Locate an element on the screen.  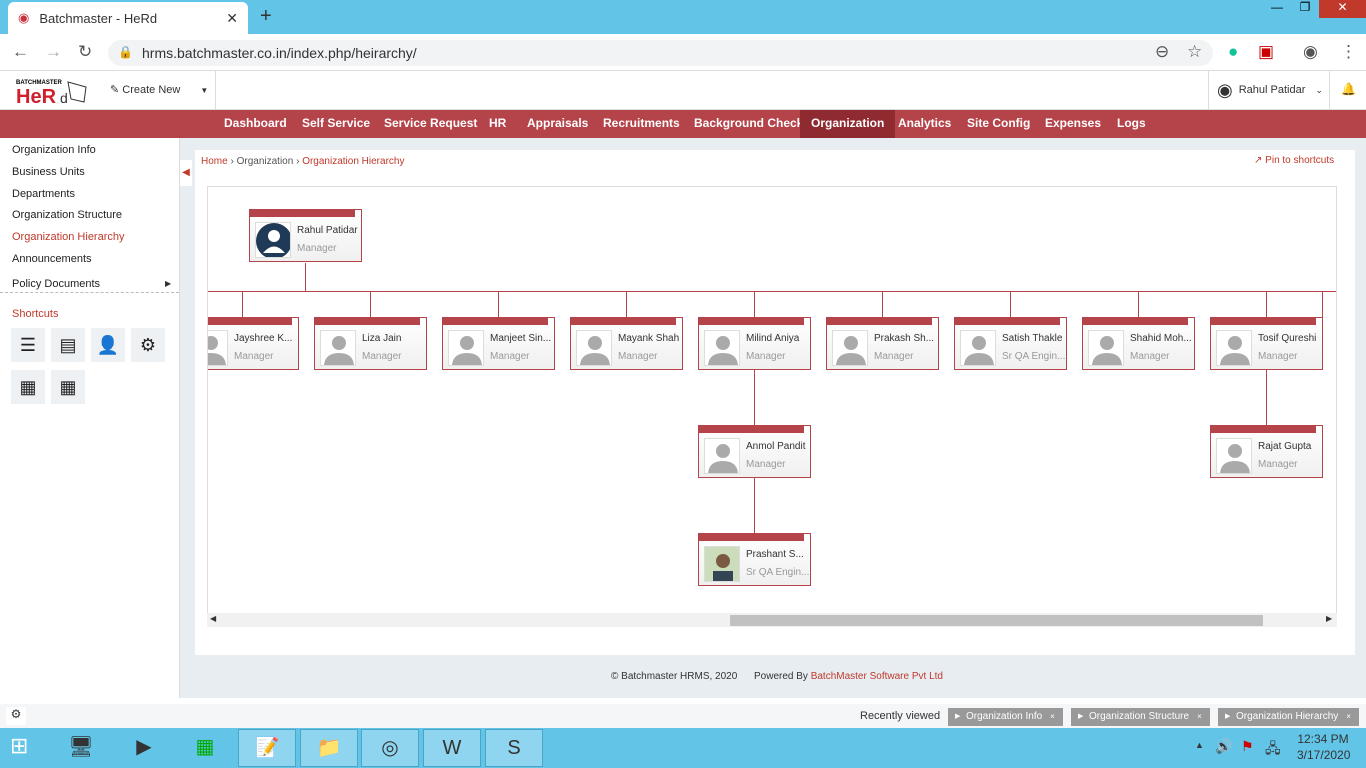
shortcut-add-user-icon: 👤 is located at coordinates (108, 345).